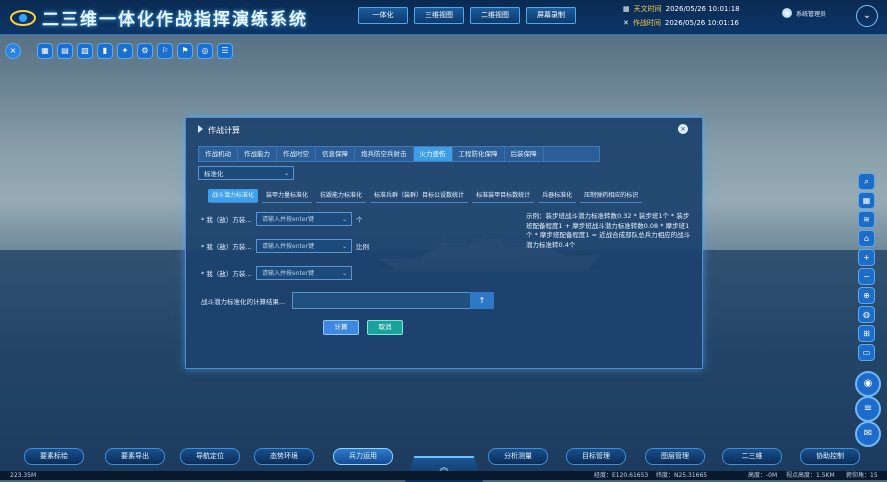  What do you see at coordinates (867, 16) in the screenshot?
I see `header-chevron-icon: ⌄` at bounding box center [867, 16].